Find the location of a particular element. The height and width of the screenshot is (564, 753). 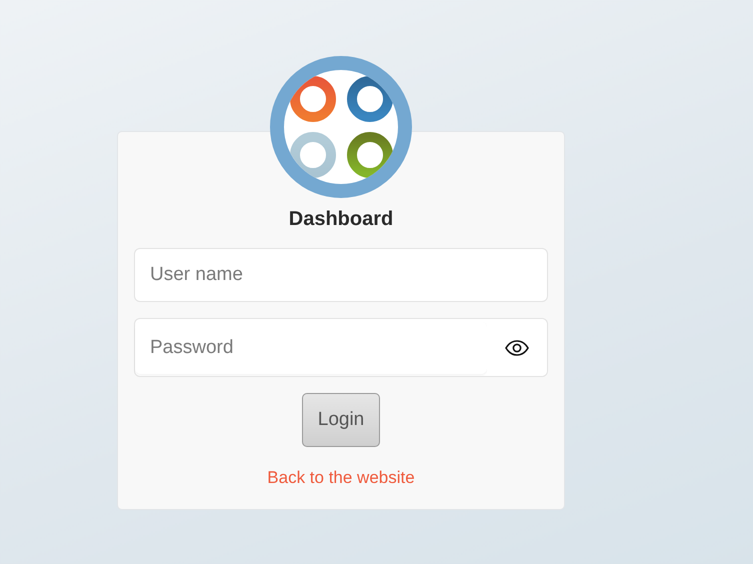

card-title: Dashboard is located at coordinates (341, 219).